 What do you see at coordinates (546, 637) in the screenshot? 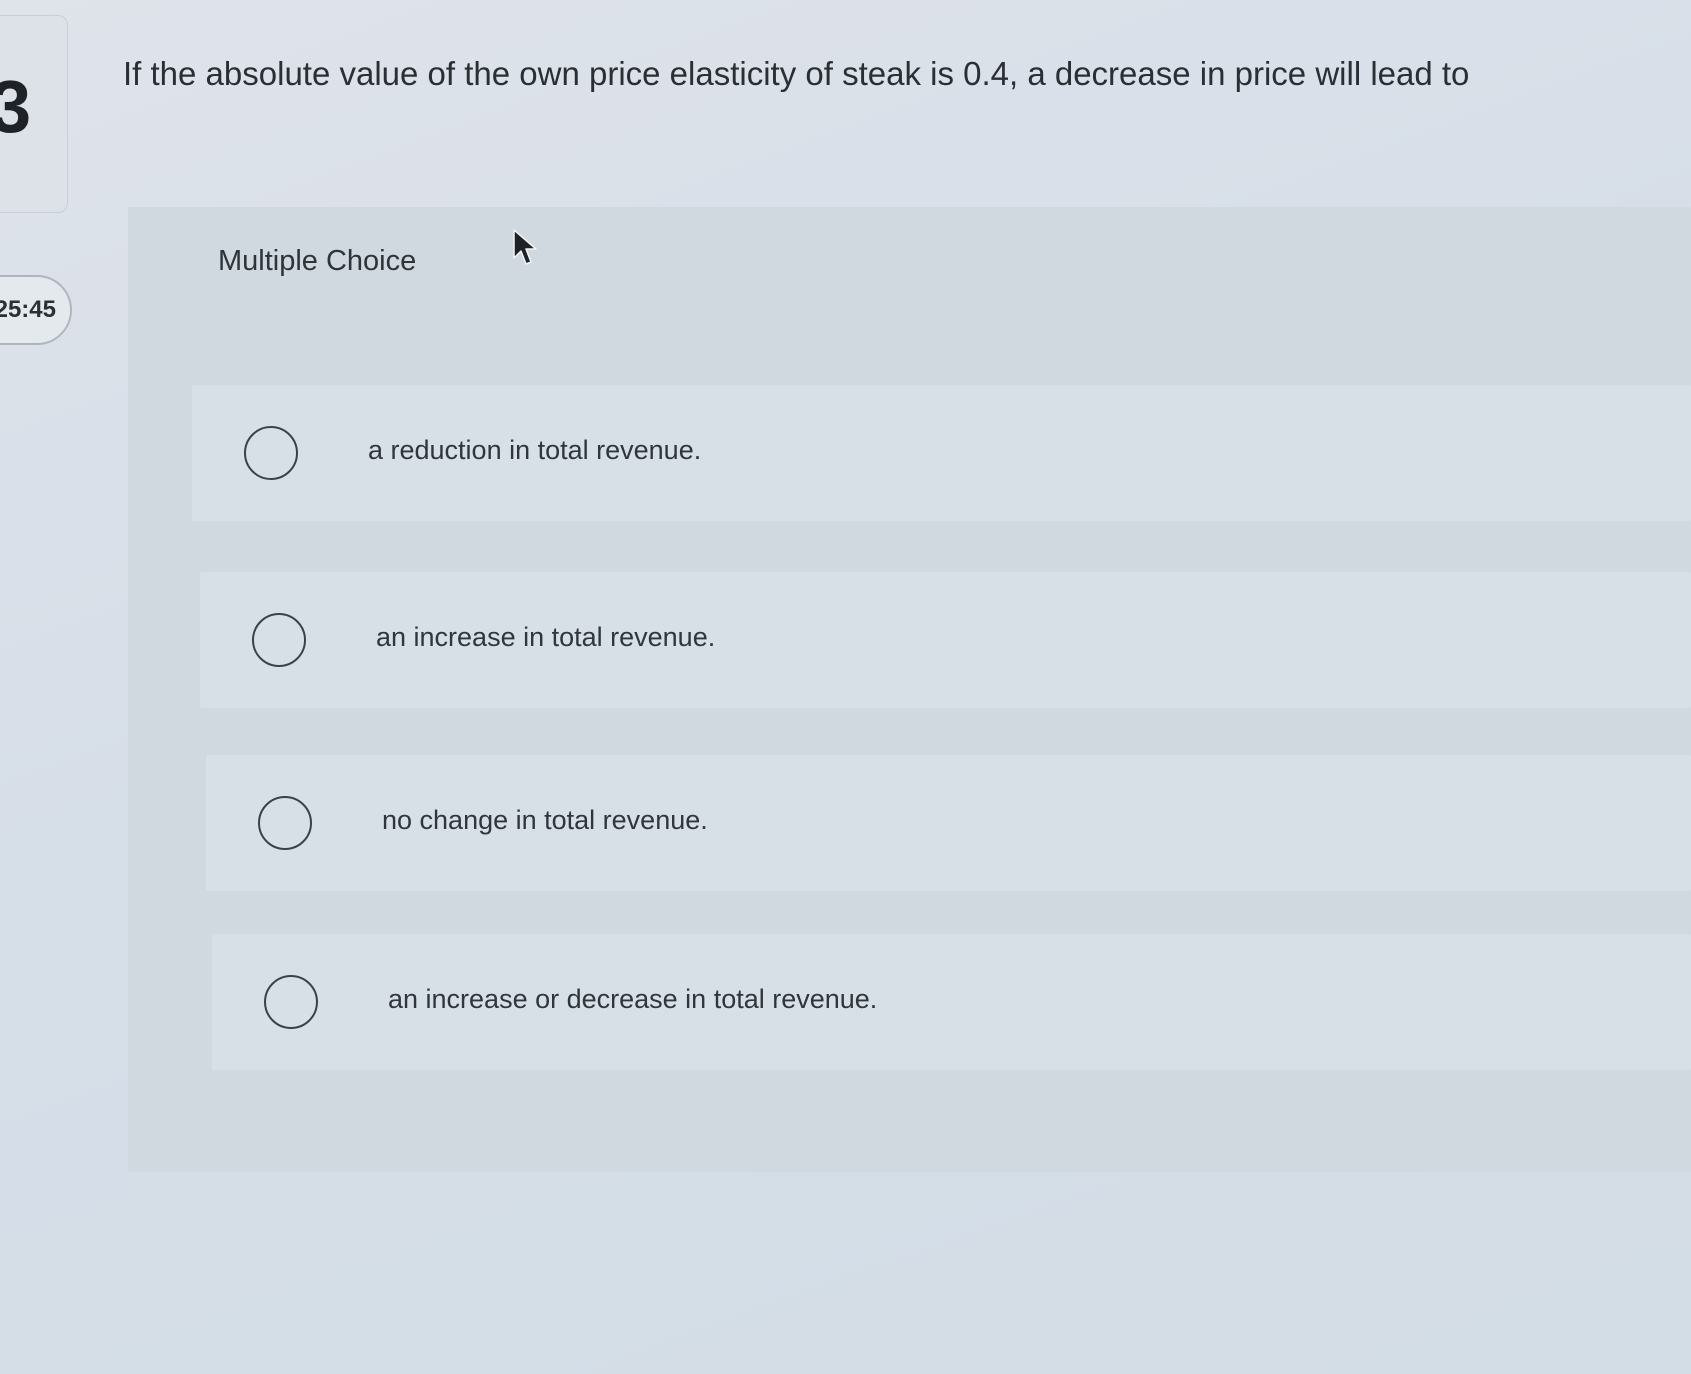
I see `choice-label: an increase in total revenue.` at bounding box center [546, 637].